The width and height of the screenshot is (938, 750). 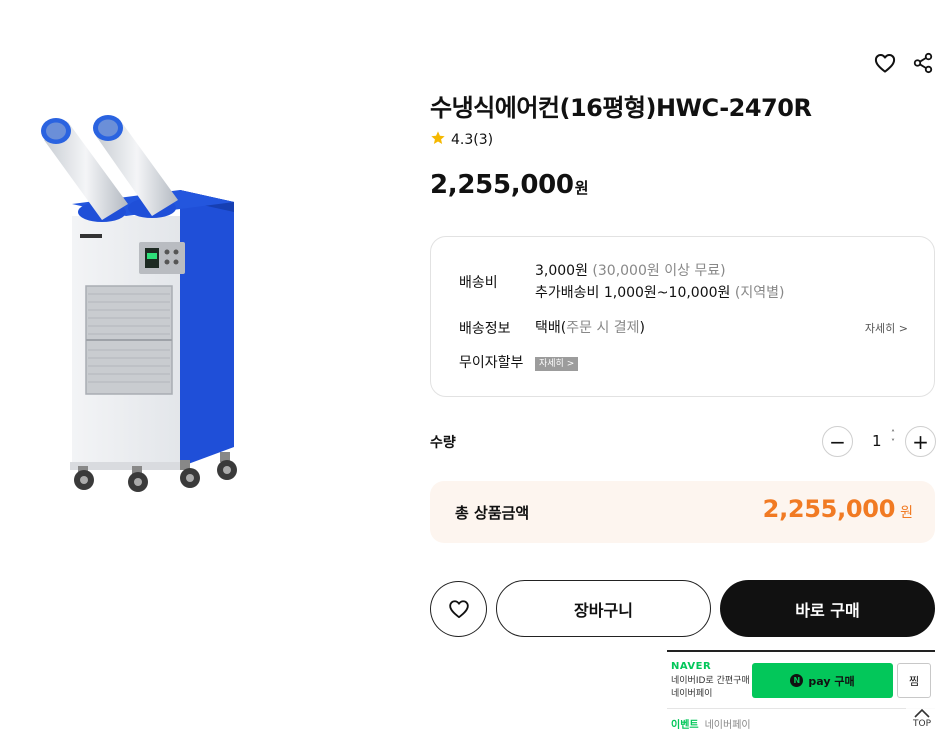 What do you see at coordinates (603, 608) in the screenshot?
I see `add-to-cart-button: 장바구니` at bounding box center [603, 608].